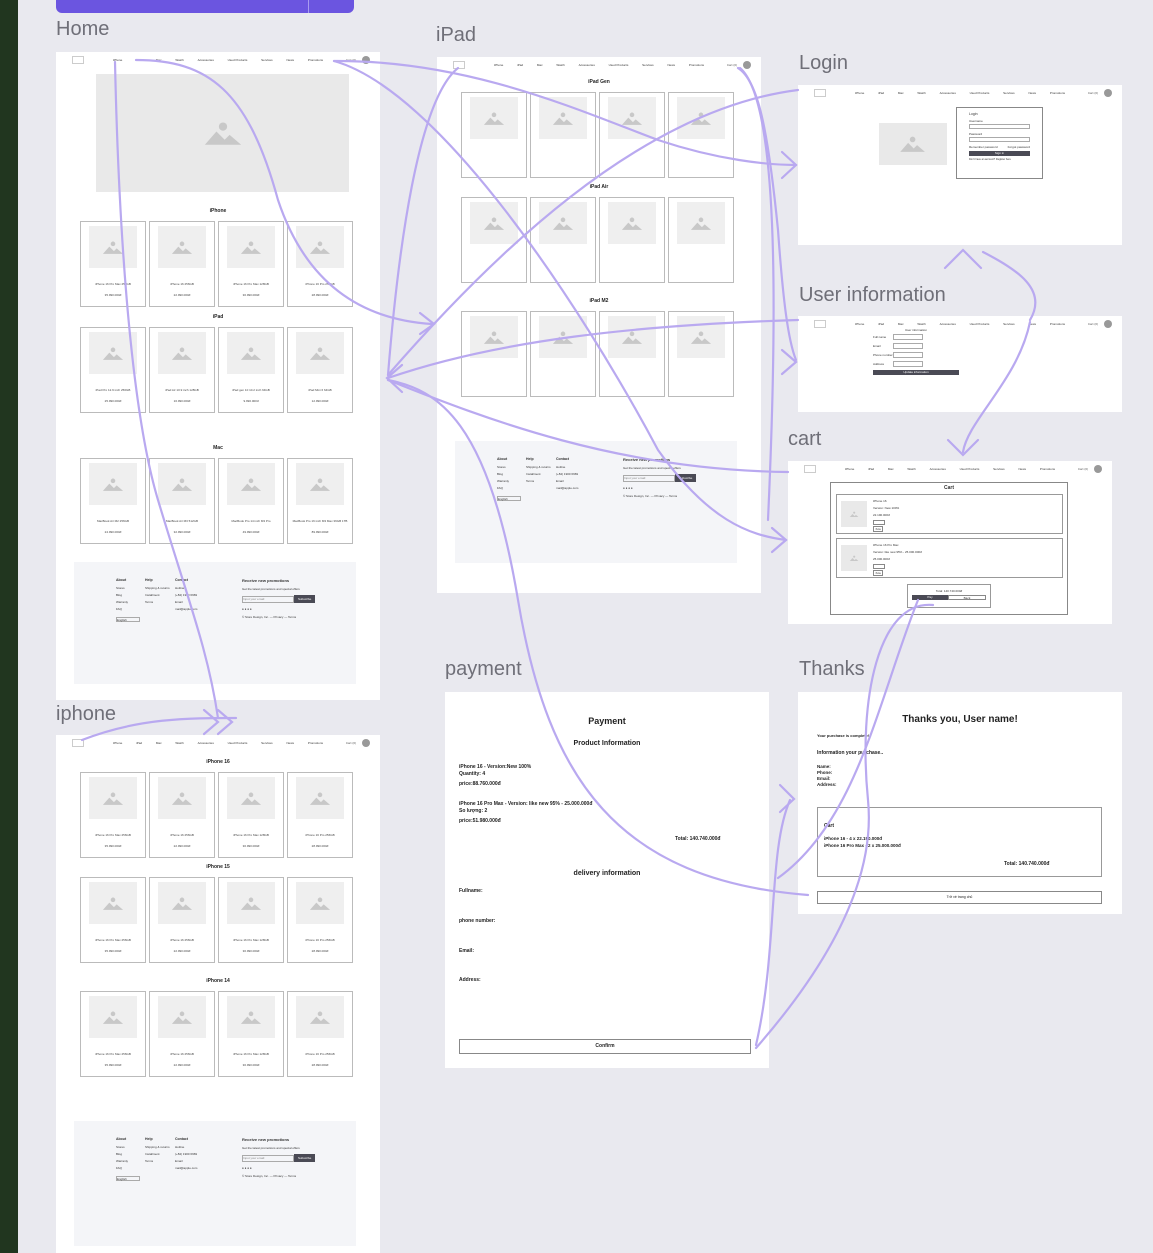 This screenshot has height=1253, width=1153. What do you see at coordinates (804, 439) in the screenshot?
I see `frame-label-cart: cart` at bounding box center [804, 439].